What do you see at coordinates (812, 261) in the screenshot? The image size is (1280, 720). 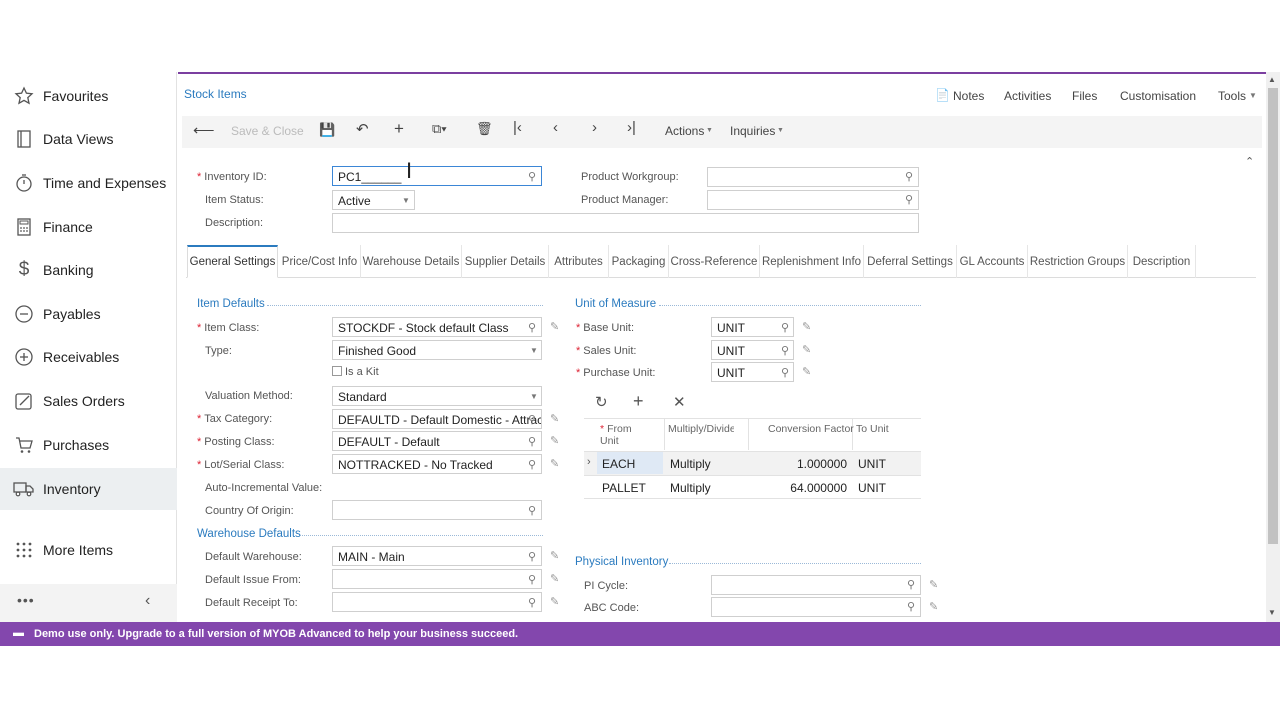 I see `tab-replenishment-info: Replenishment Info` at bounding box center [812, 261].